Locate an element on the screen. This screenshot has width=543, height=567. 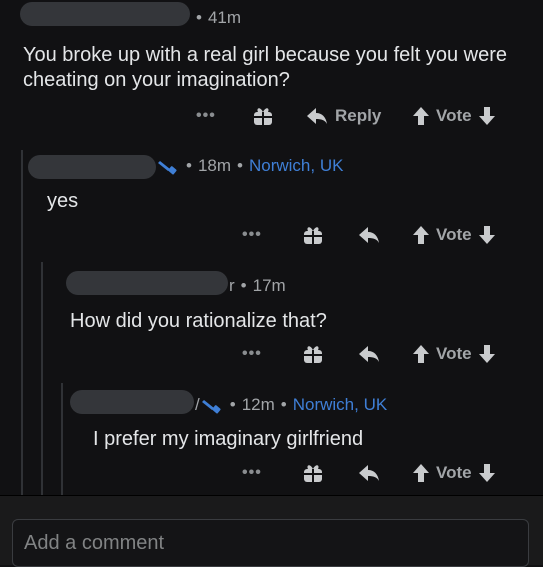
comment-time: 18m is located at coordinates (214, 165).